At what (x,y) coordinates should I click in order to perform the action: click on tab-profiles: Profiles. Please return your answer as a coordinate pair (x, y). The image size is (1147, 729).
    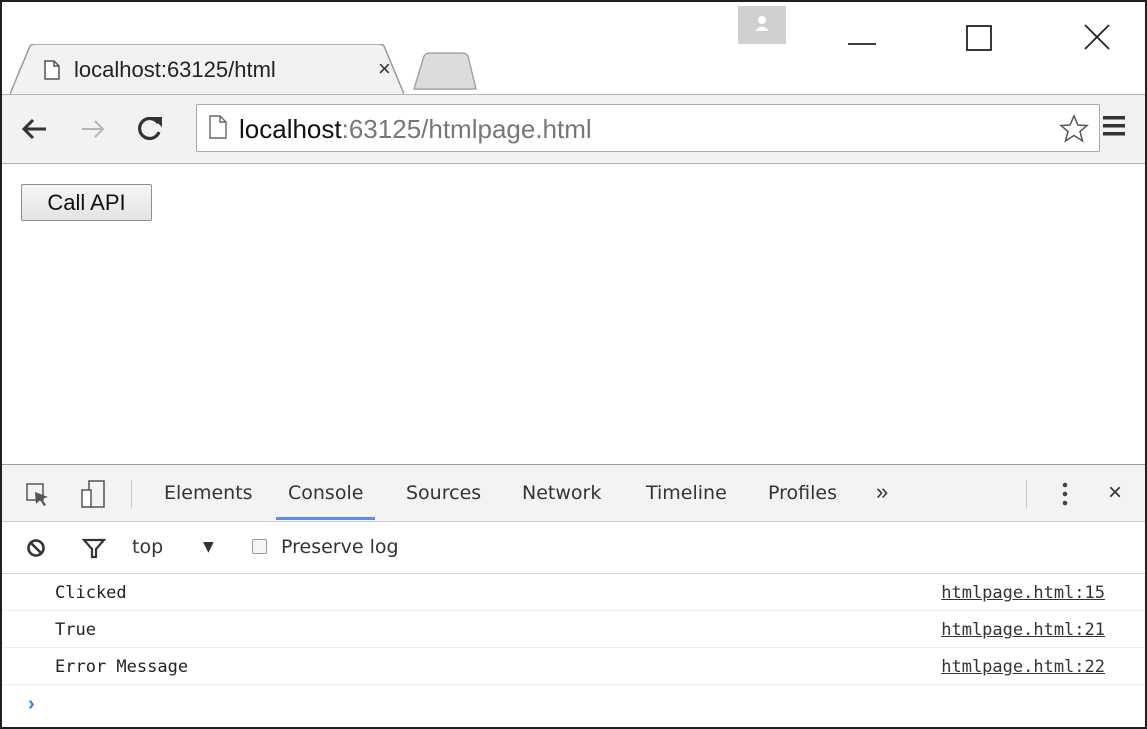
    Looking at the image, I should click on (802, 493).